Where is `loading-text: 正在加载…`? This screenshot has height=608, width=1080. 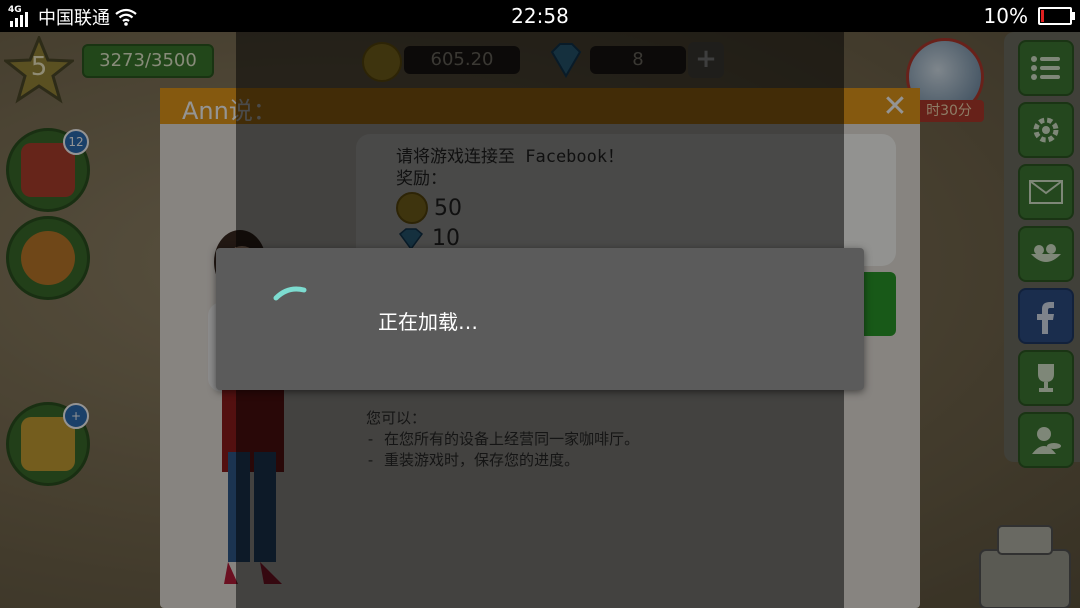 loading-text: 正在加载… is located at coordinates (428, 322).